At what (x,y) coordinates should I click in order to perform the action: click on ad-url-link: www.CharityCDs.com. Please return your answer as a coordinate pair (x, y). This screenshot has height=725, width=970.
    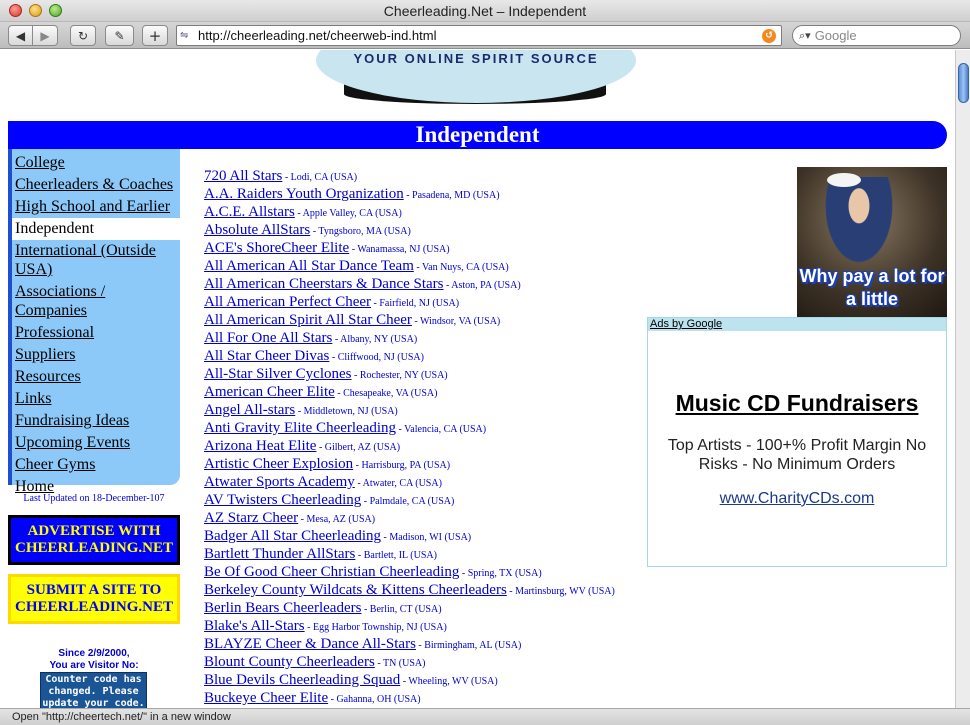
    Looking at the image, I should click on (797, 499).